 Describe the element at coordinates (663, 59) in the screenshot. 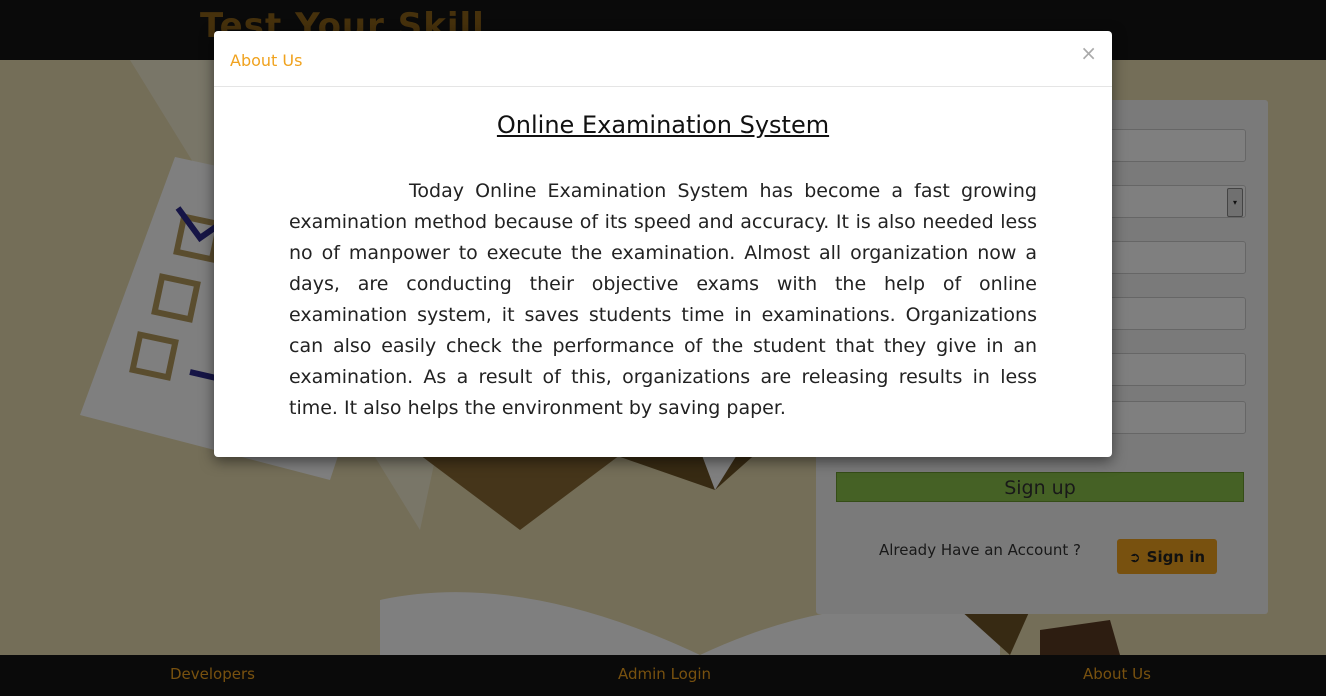

I see `modal-header: About Us ×` at that location.